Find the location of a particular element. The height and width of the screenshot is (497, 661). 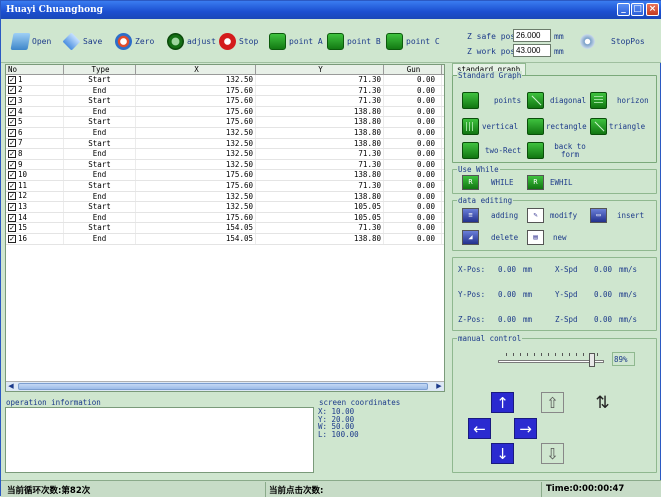

col-x-header: X is located at coordinates (196, 69).